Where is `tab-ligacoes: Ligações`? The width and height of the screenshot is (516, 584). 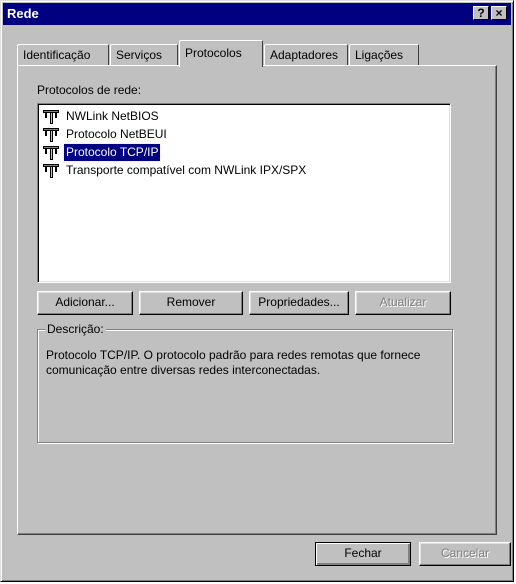 tab-ligacoes: Ligações is located at coordinates (384, 55).